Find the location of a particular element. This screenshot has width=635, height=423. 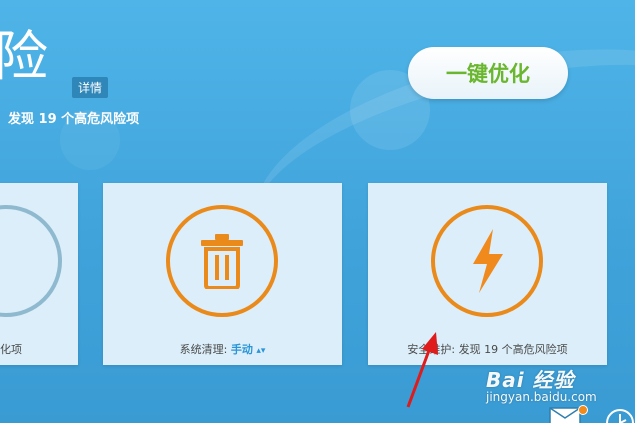

detail-button: 详情 is located at coordinates (90, 87).